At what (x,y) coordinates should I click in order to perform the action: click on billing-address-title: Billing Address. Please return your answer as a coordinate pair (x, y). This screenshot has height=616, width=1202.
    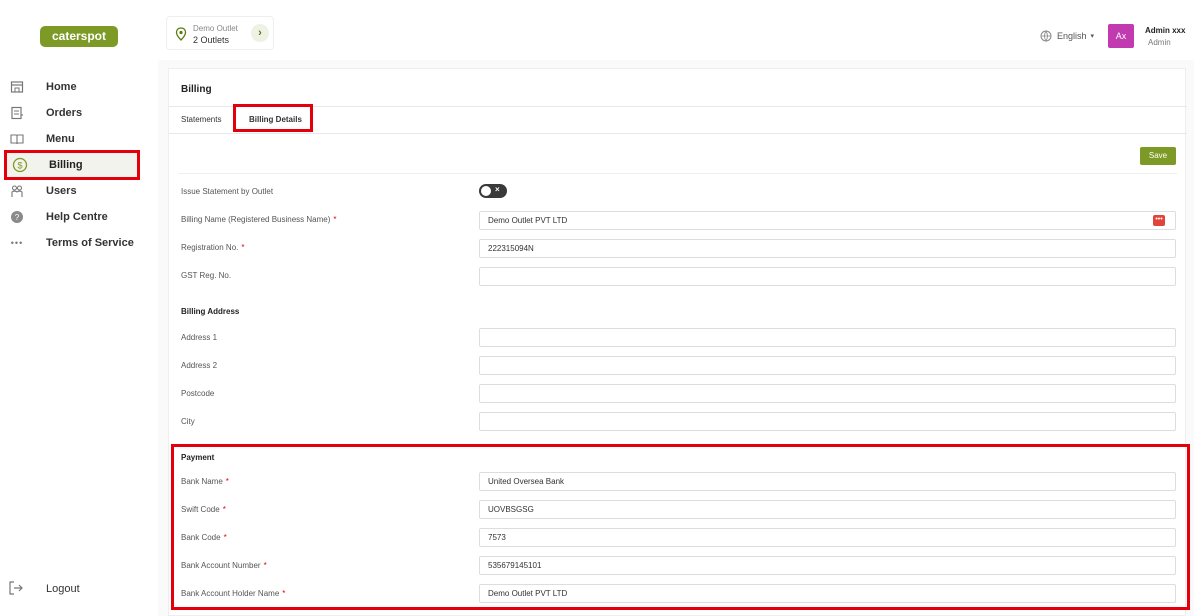
    Looking at the image, I should click on (210, 311).